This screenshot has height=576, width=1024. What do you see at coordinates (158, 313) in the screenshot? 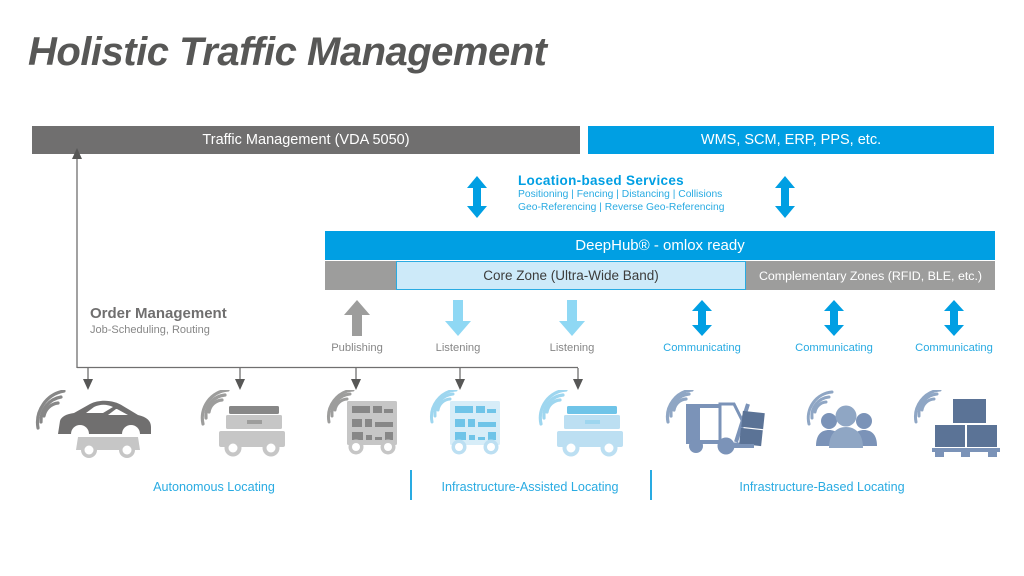
I see `order-management-title: Order Management` at bounding box center [158, 313].